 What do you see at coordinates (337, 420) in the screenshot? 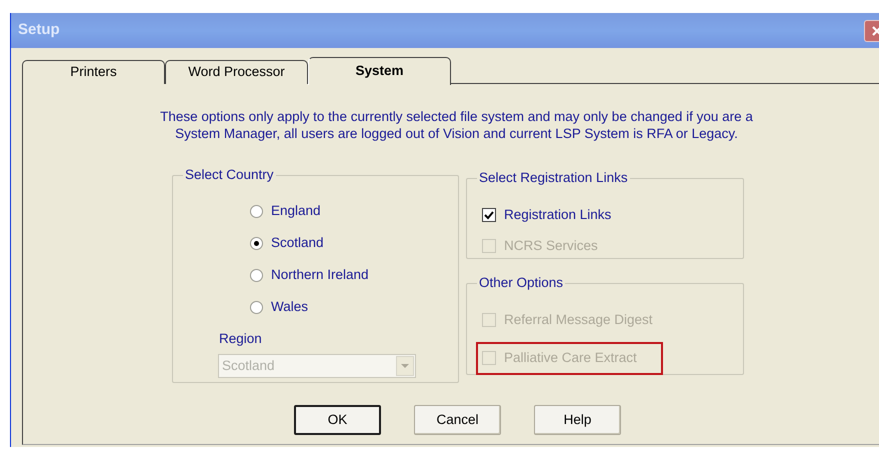
I see `dialog-button: OK` at bounding box center [337, 420].